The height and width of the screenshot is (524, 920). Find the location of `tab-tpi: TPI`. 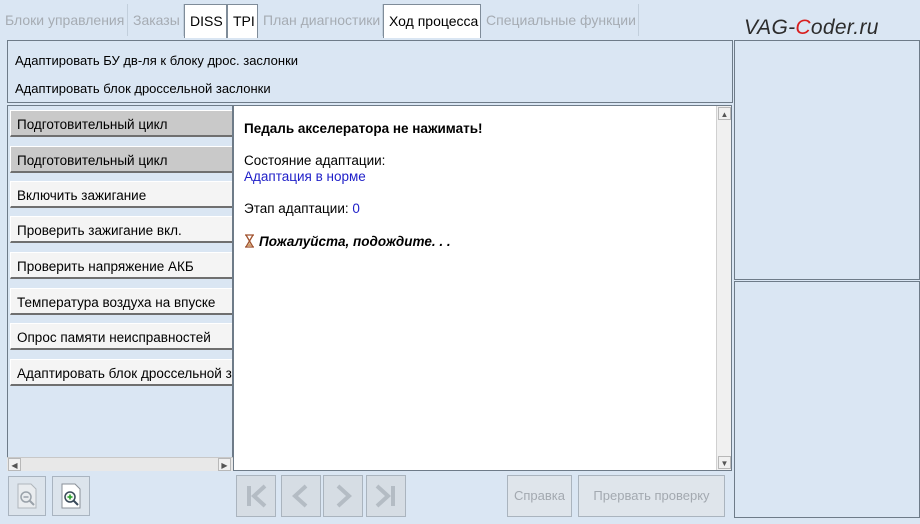

tab-tpi: TPI is located at coordinates (242, 21).